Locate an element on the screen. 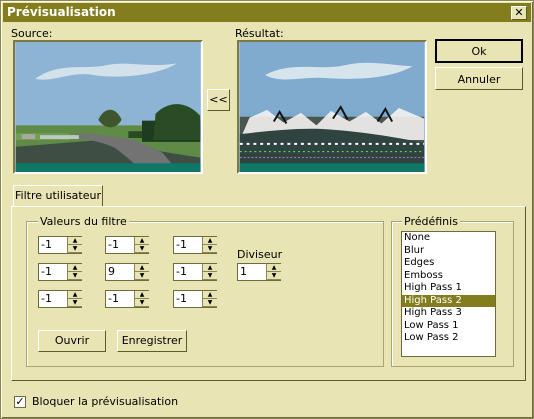 The image size is (534, 419). open-button: Ouvrir is located at coordinates (72, 341).